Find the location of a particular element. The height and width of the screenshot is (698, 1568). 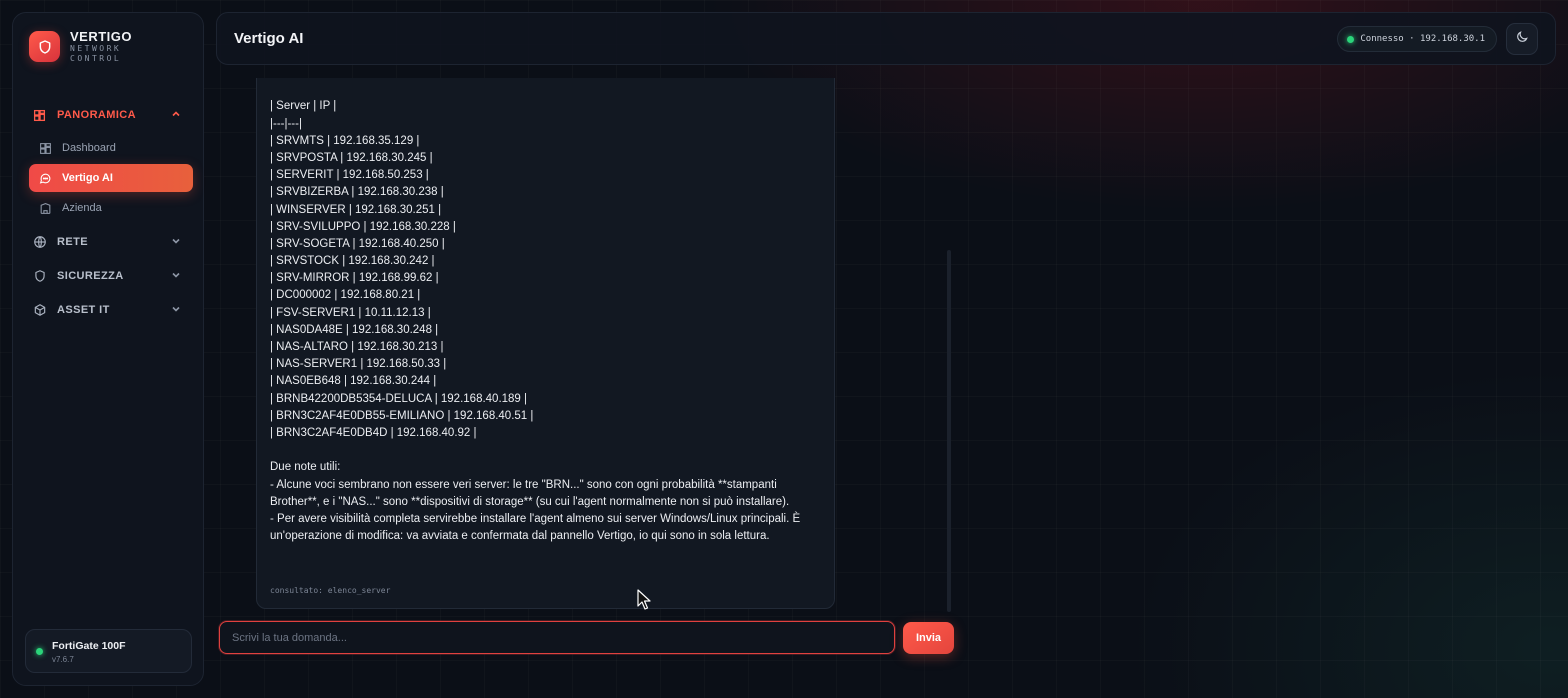

moon-icon is located at coordinates (1522, 39).